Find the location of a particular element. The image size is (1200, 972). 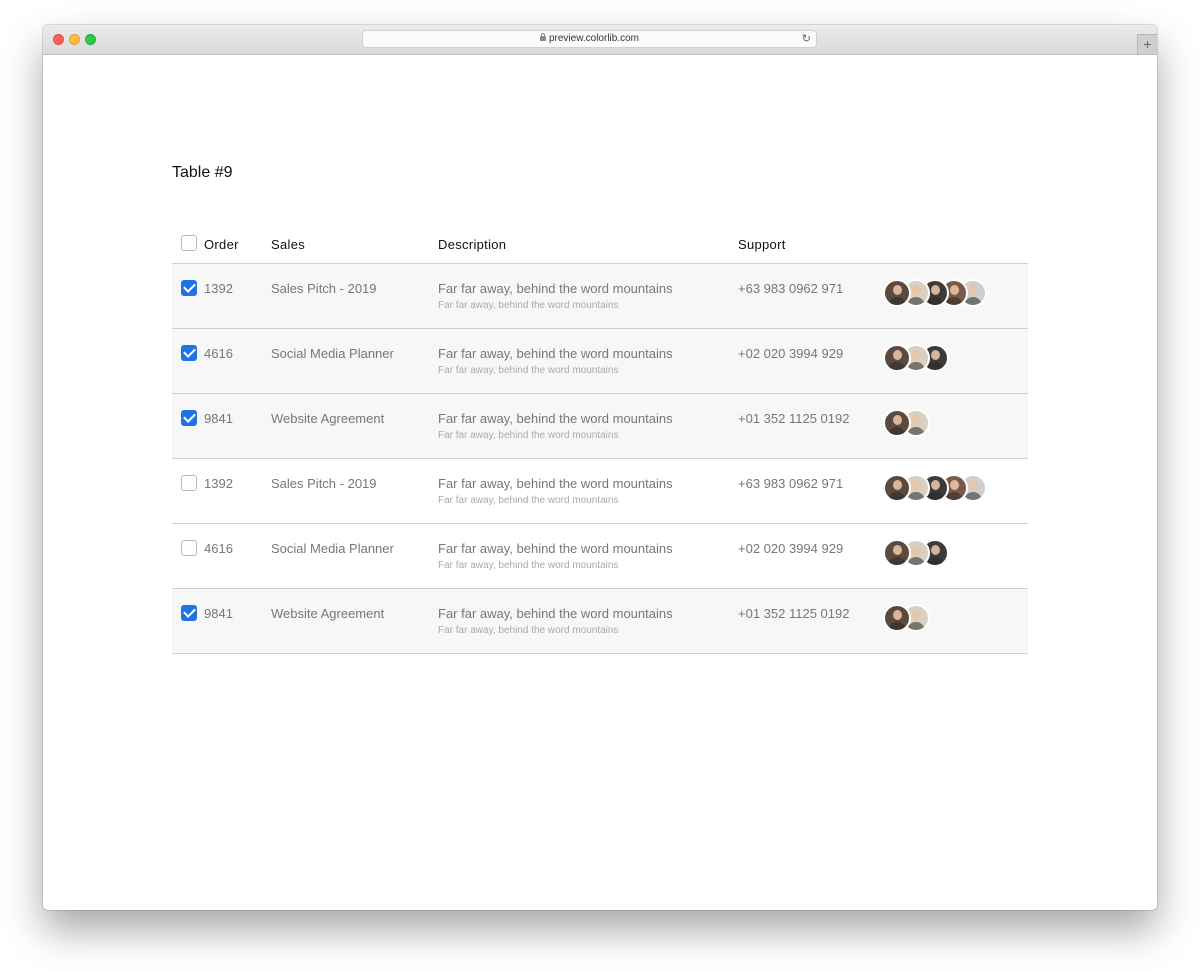

page-title: Table #9 is located at coordinates (202, 172).